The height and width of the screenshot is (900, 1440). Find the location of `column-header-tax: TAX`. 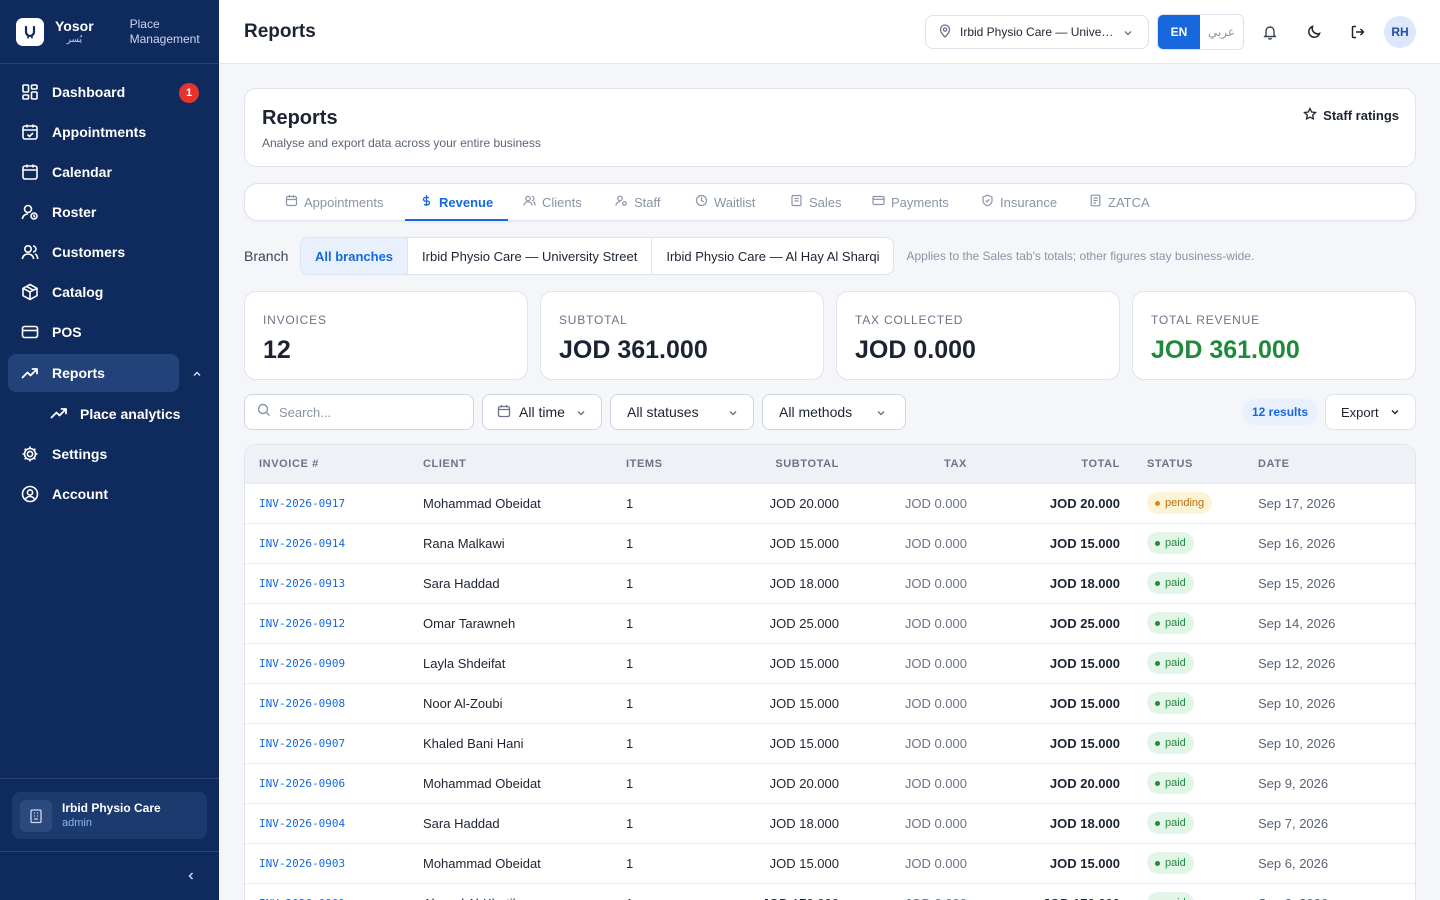

column-header-tax: TAX is located at coordinates (903, 464).